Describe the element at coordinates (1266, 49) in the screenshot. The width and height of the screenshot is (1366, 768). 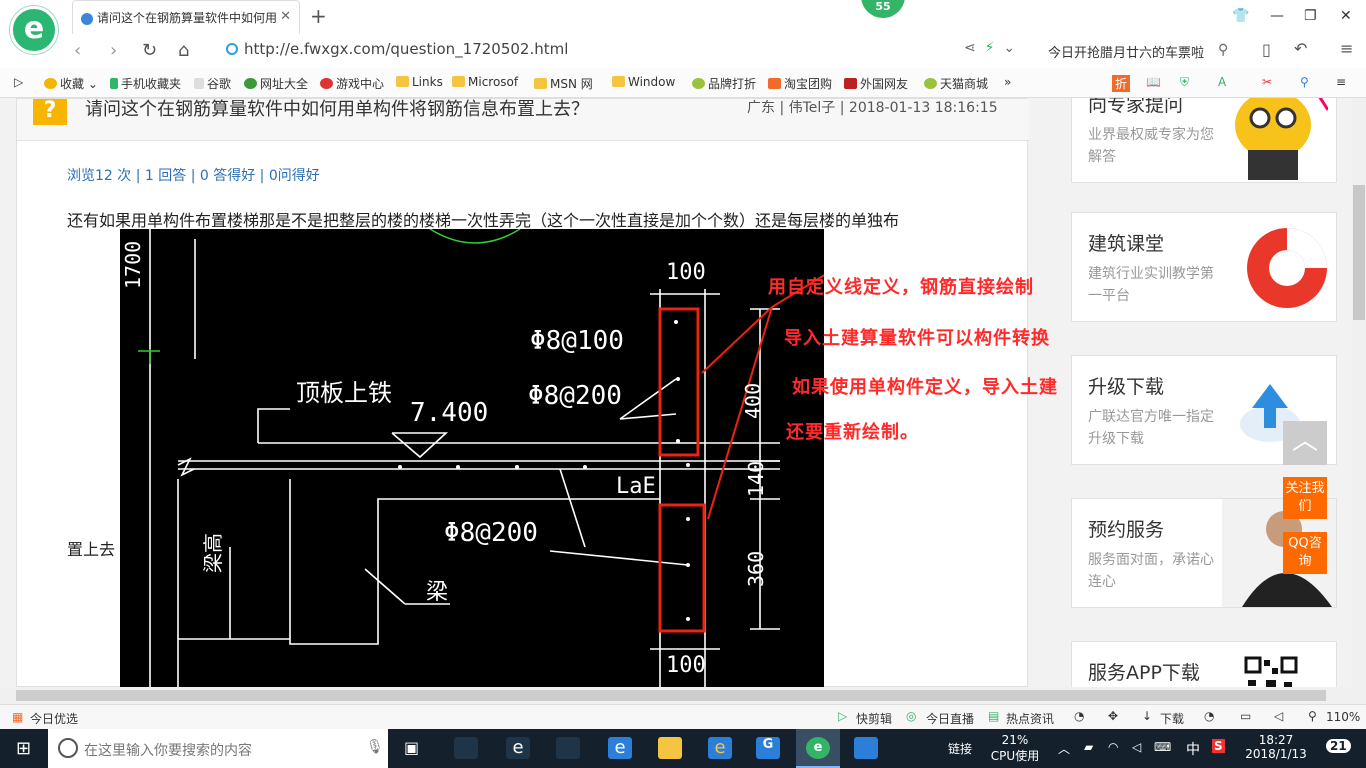
I see `phone-icon: ▯` at that location.